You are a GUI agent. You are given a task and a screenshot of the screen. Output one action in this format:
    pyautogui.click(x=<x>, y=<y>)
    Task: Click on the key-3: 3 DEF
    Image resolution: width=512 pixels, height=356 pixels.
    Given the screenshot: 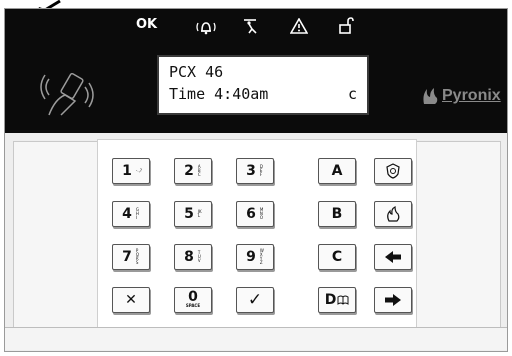 What is the action you would take?
    pyautogui.click(x=255, y=171)
    